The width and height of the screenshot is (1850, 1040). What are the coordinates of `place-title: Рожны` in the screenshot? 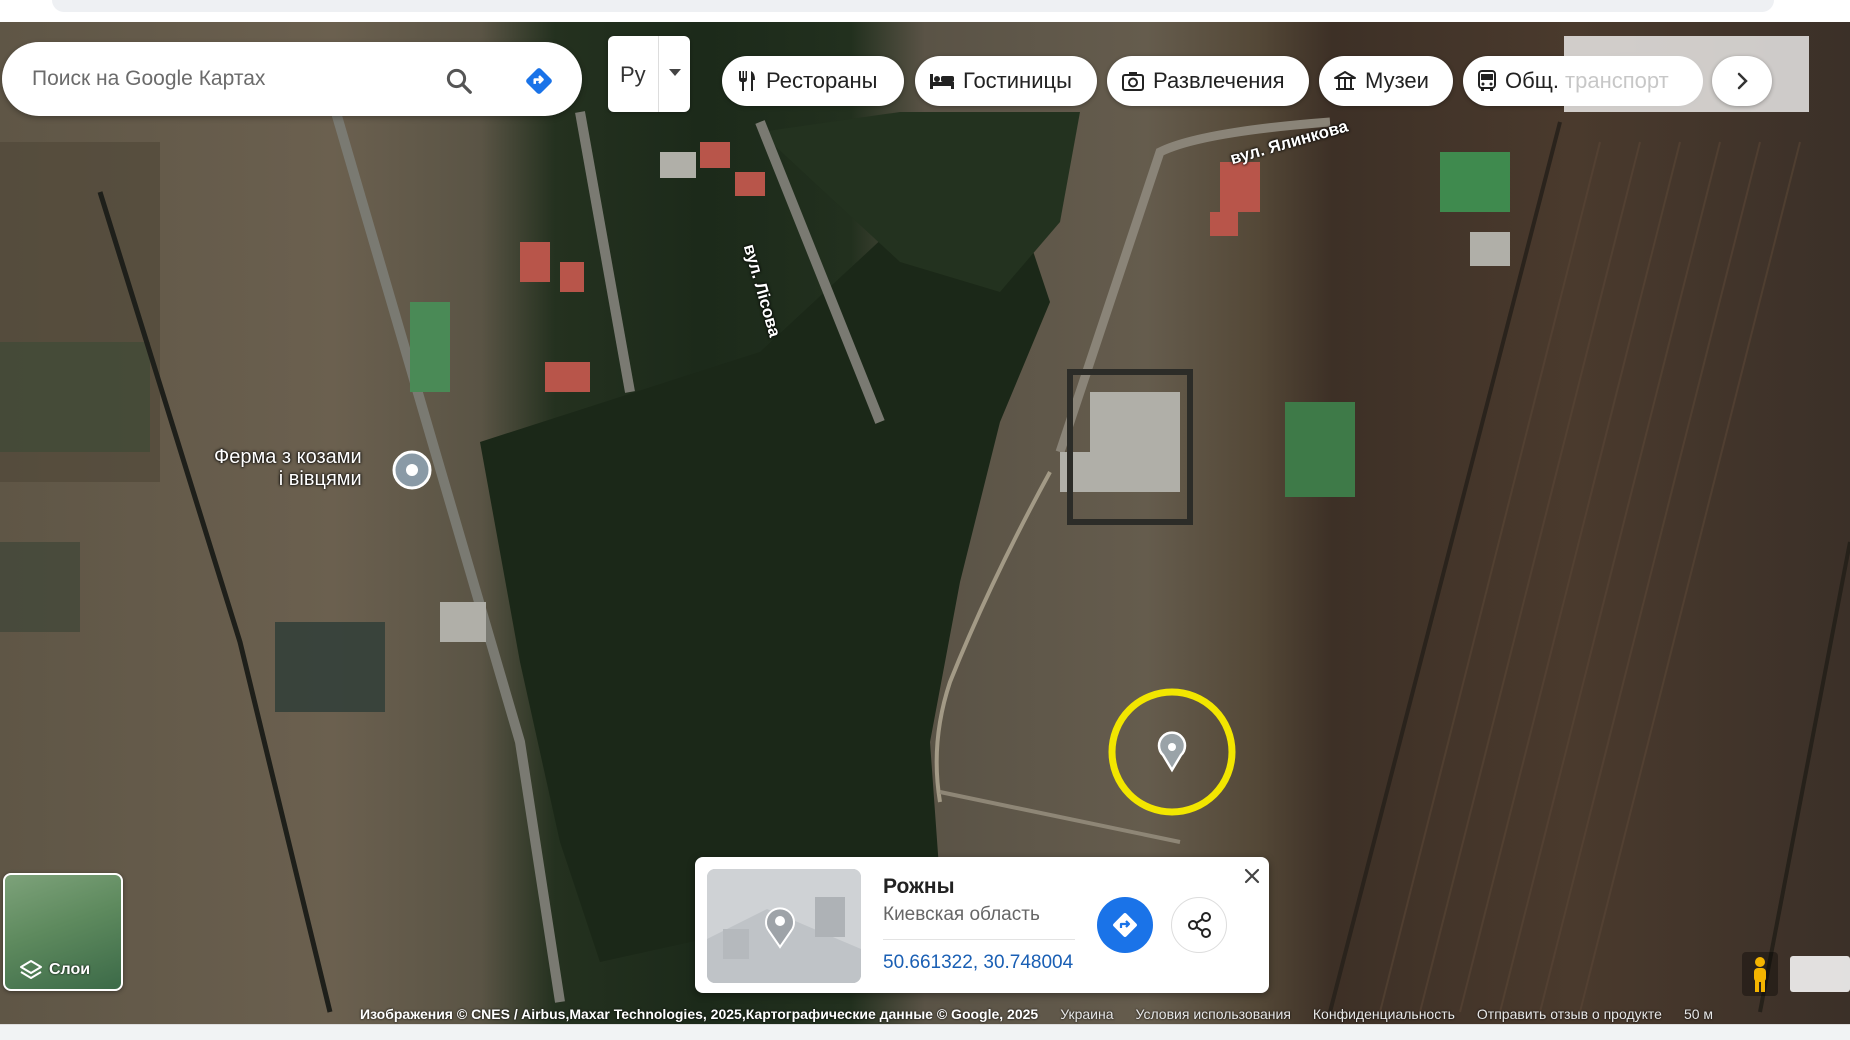 It's located at (919, 886).